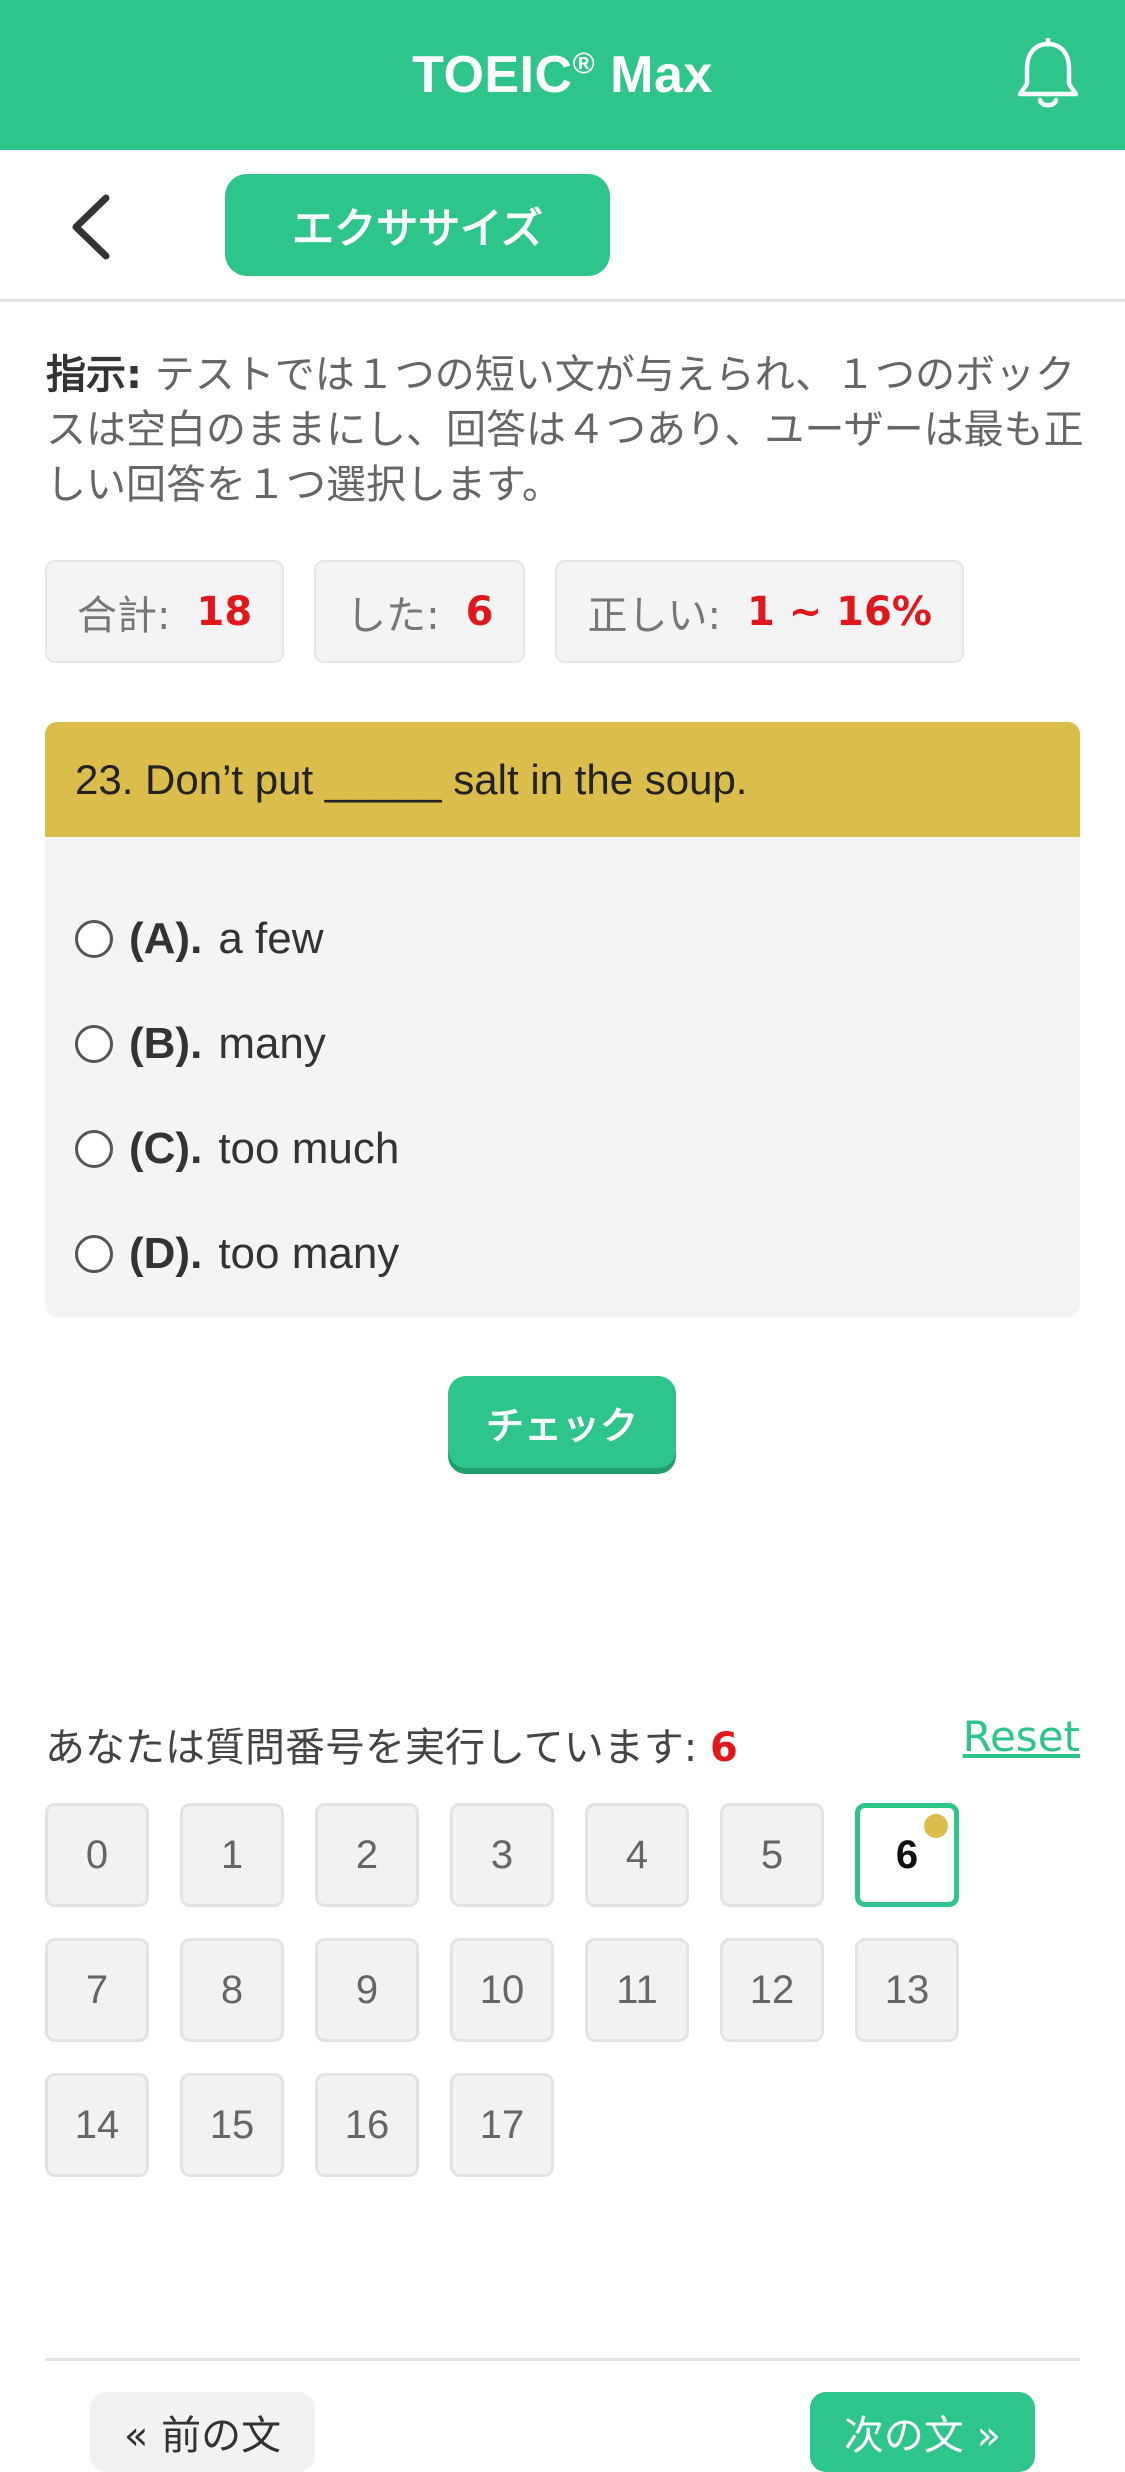 This screenshot has width=1125, height=2472. What do you see at coordinates (237, 1254) in the screenshot?
I see `option-d: (D). too many` at bounding box center [237, 1254].